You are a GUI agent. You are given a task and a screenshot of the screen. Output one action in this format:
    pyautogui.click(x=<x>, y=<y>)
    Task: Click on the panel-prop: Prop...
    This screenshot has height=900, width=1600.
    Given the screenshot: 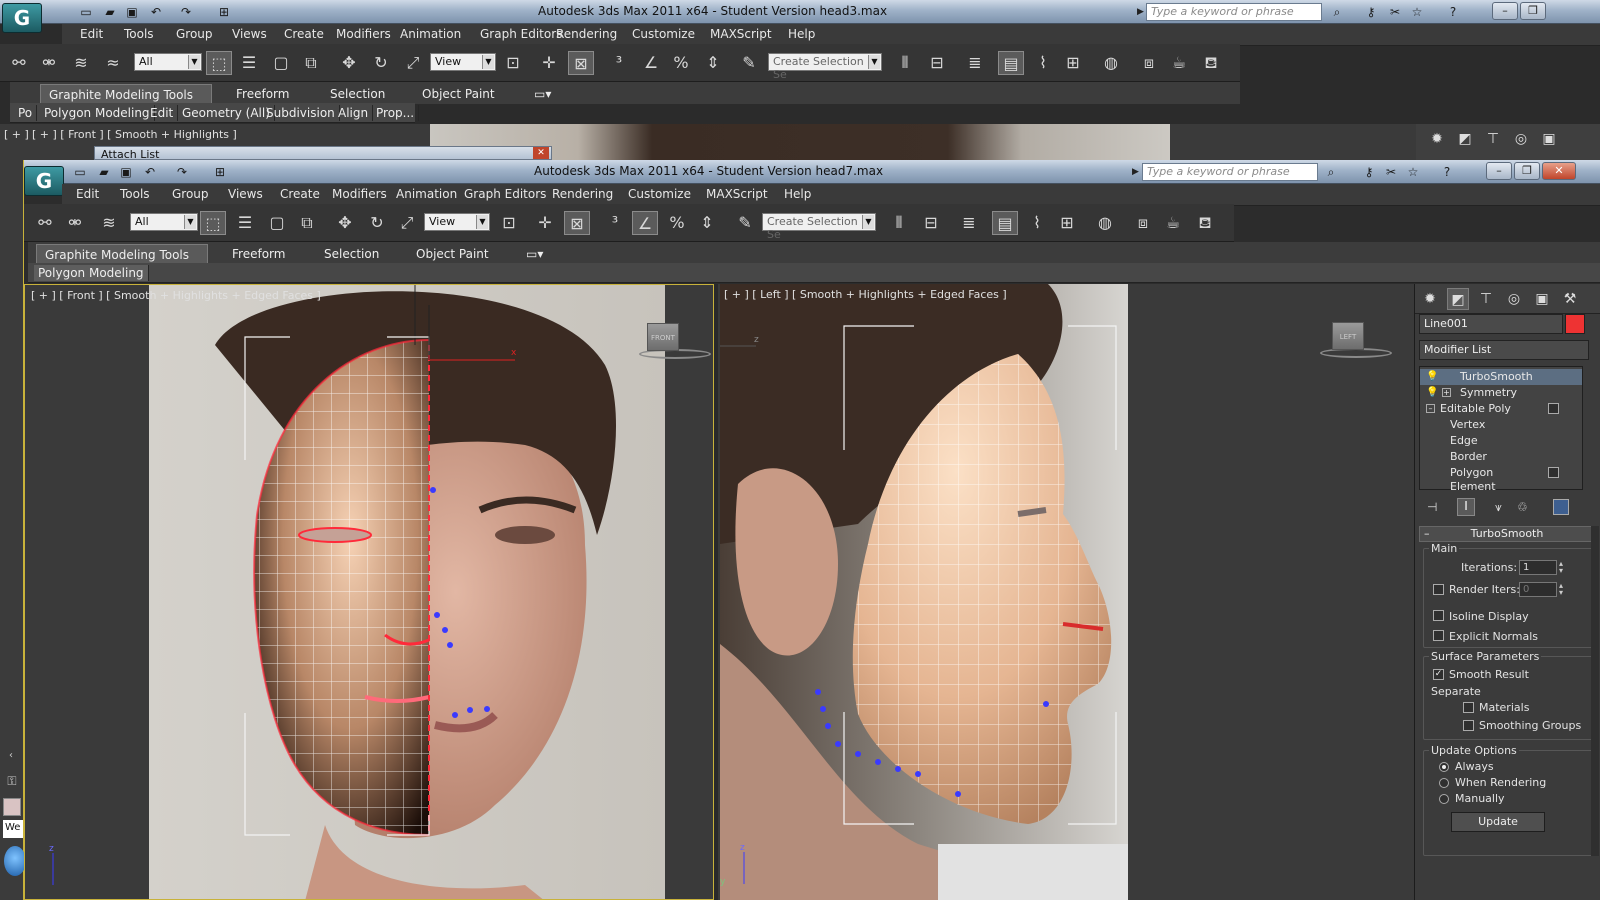 What is the action you would take?
    pyautogui.click(x=396, y=113)
    